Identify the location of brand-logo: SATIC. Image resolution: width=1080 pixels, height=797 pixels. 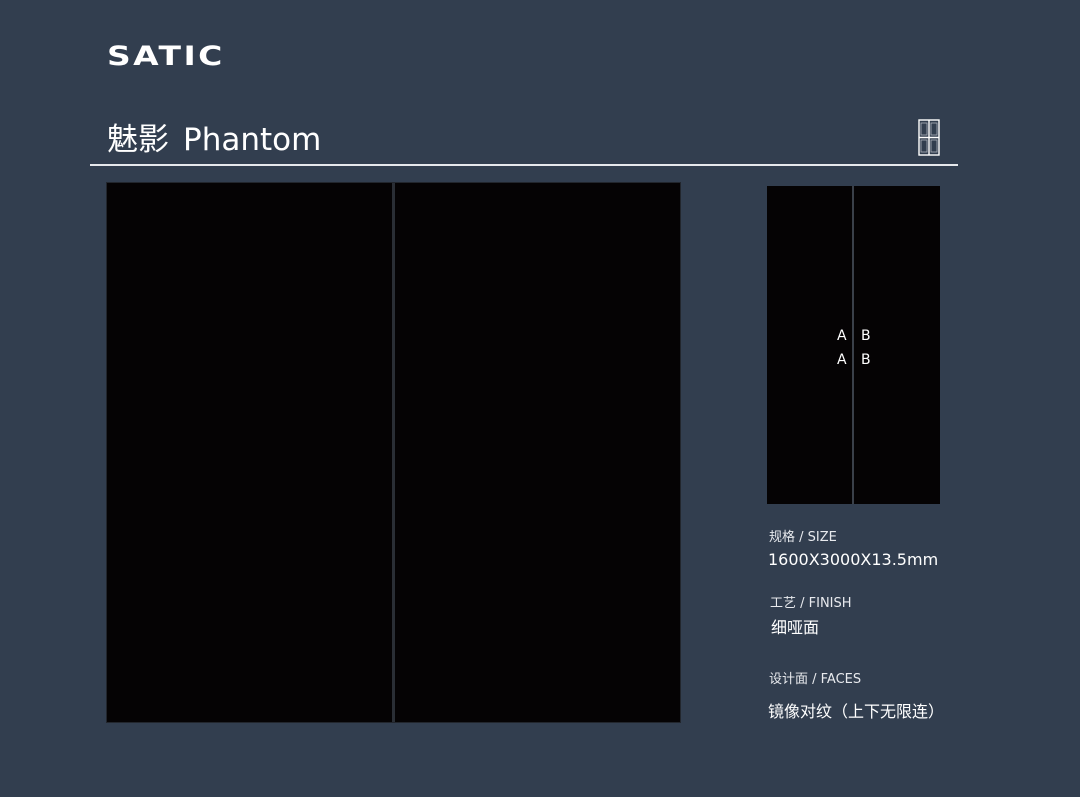
(166, 56).